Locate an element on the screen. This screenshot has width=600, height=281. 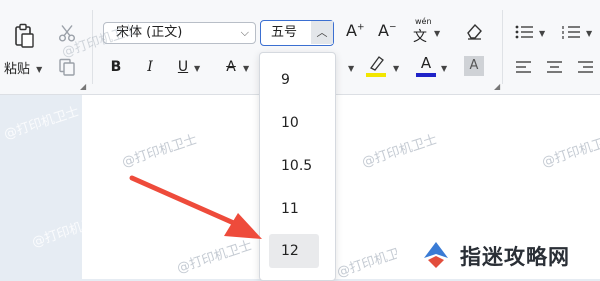
shrink-font-button: A− is located at coordinates (387, 30).